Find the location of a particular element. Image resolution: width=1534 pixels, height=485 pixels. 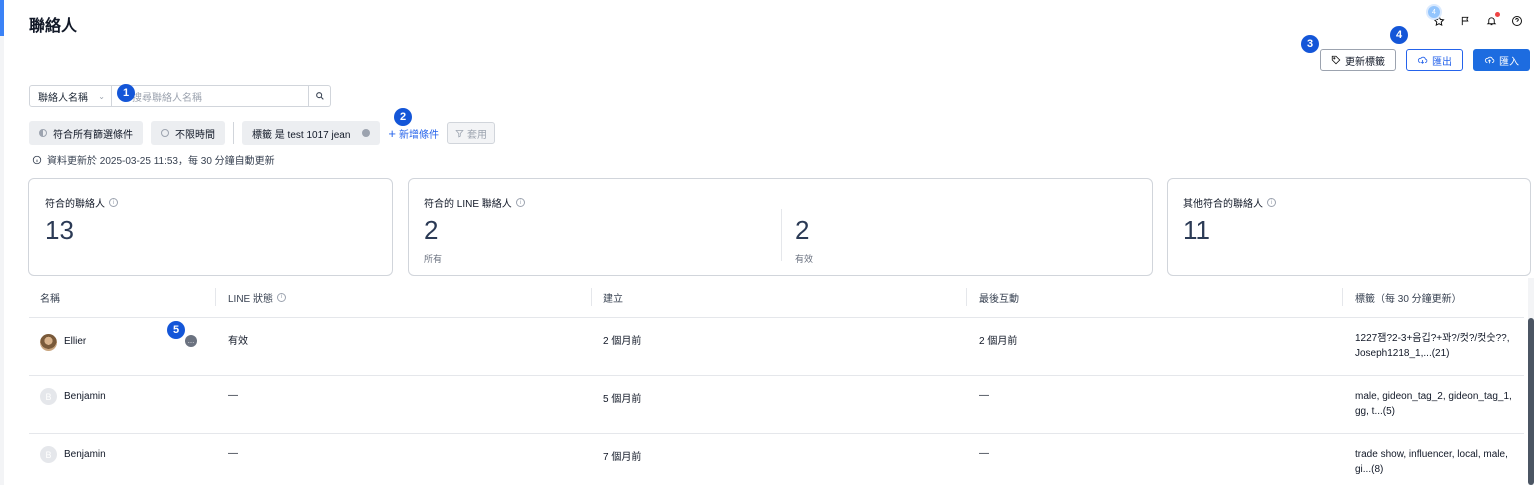

chevron-down-icon: ⌄ is located at coordinates (101, 96).